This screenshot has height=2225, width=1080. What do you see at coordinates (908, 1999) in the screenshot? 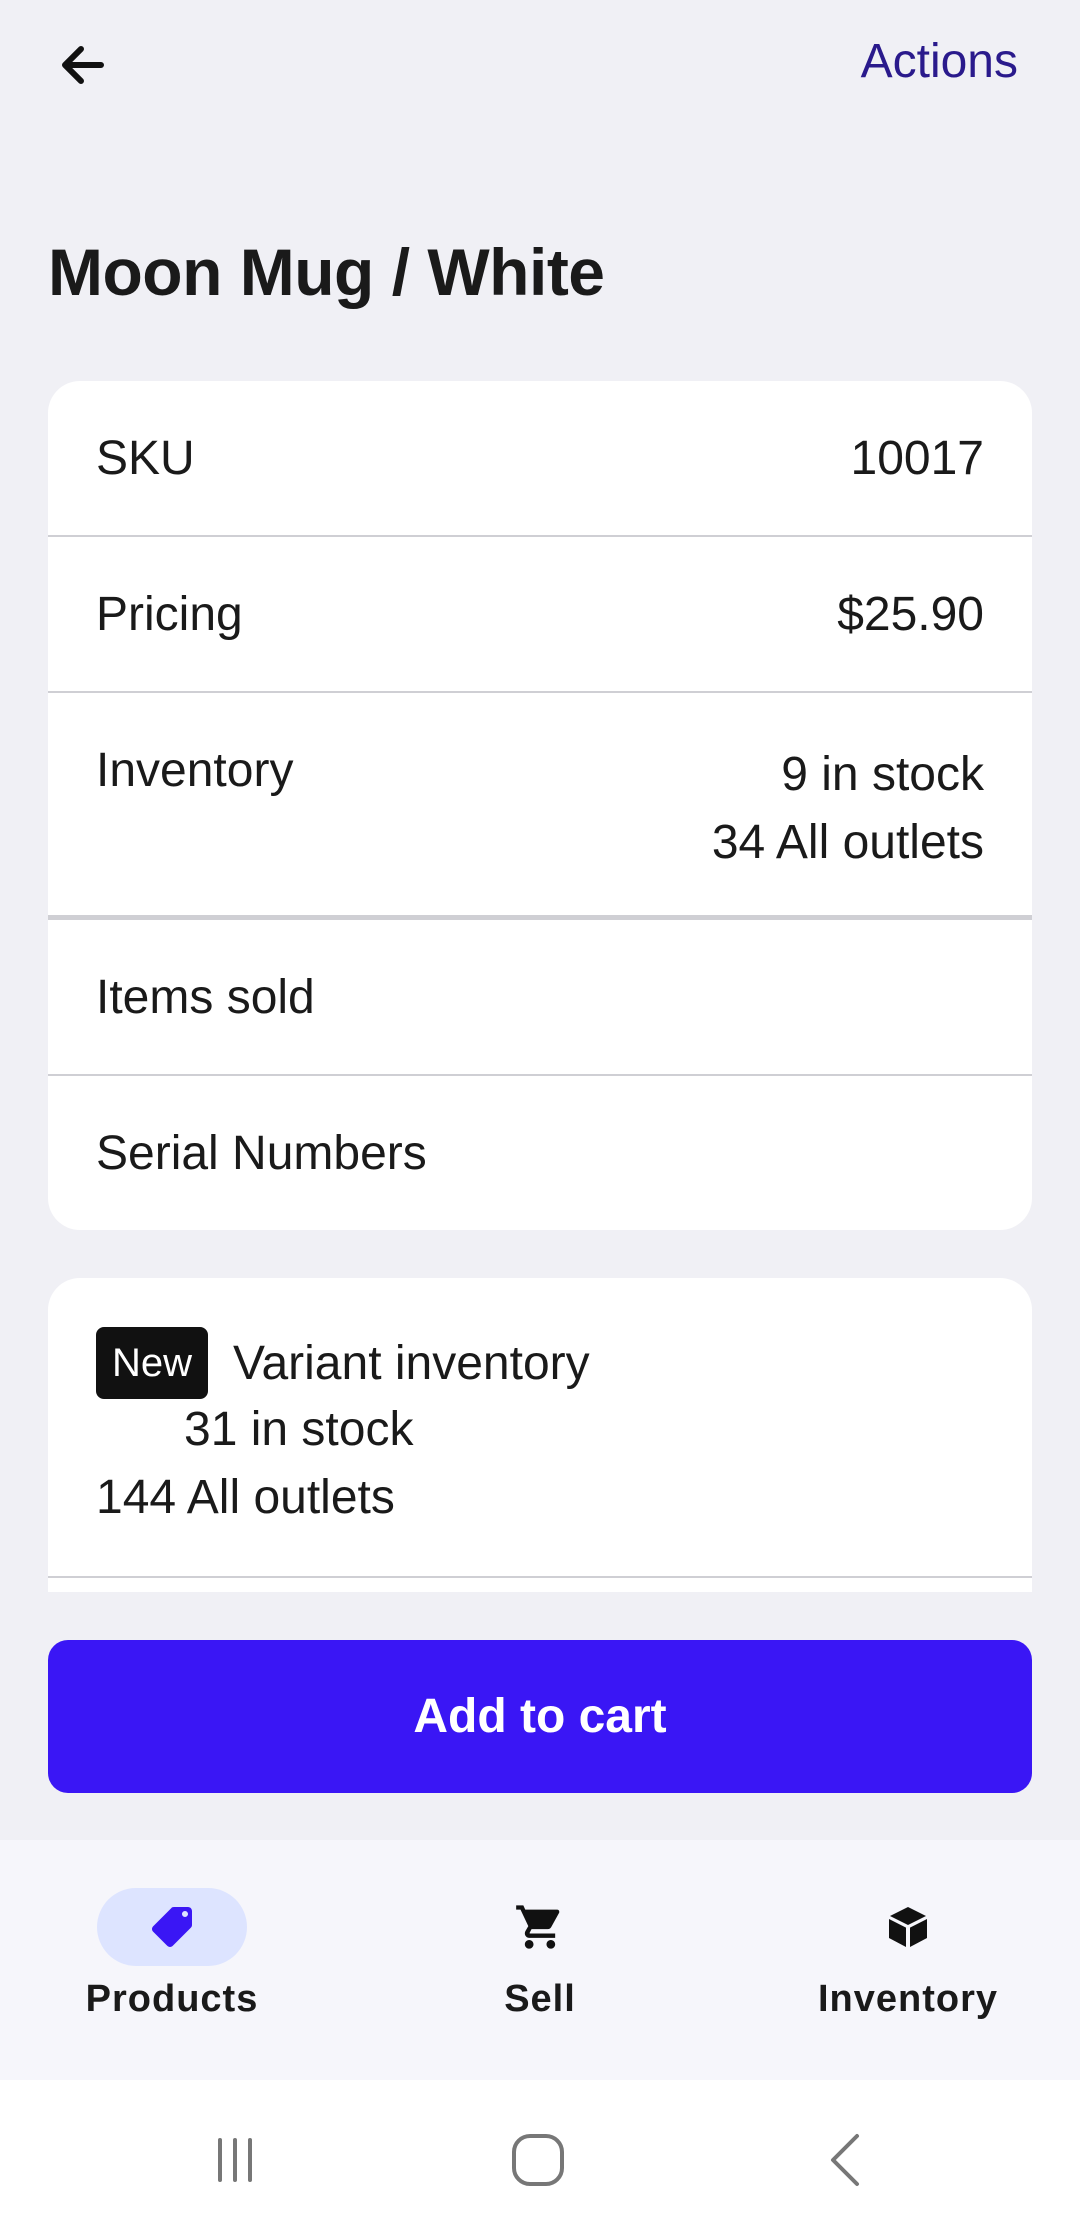
I see `nav-label-inventory: Inventory` at bounding box center [908, 1999].